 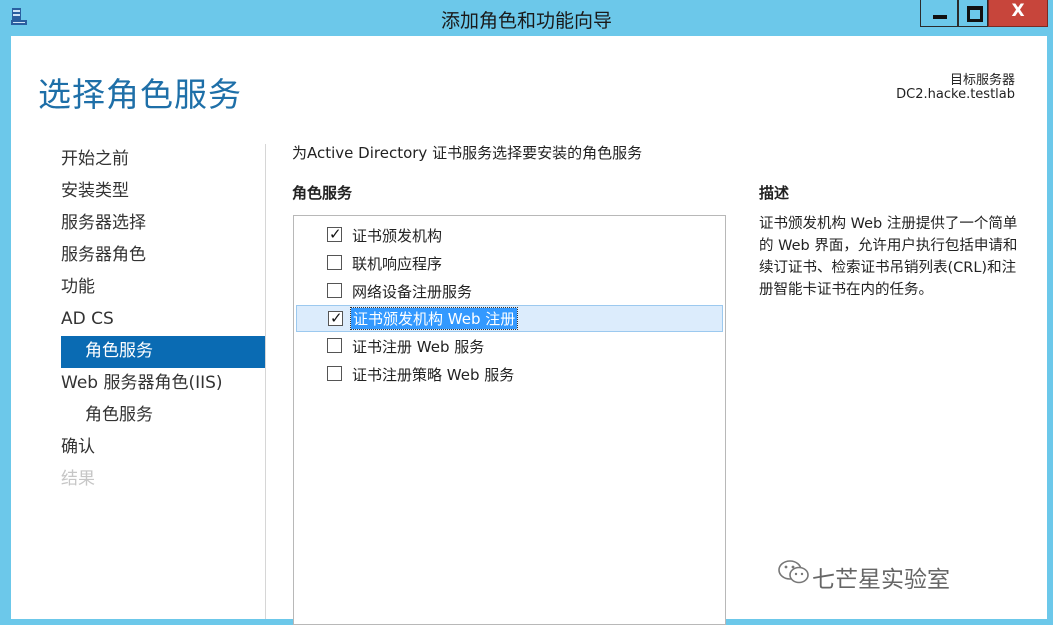 I want to click on nav-item-features: 功能, so click(x=138, y=288).